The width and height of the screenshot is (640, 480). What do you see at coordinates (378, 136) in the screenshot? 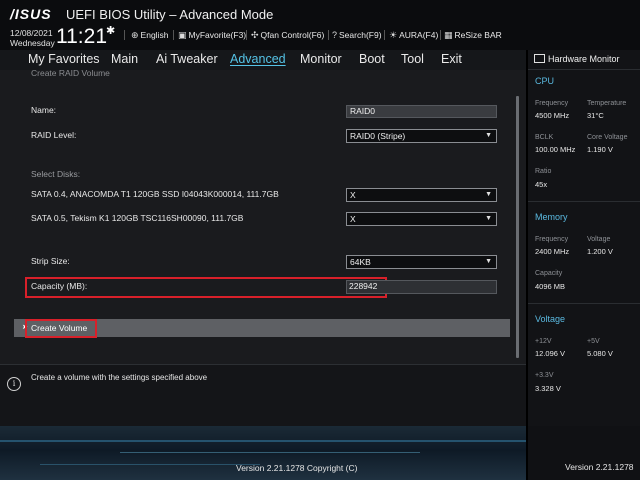
I see `raid-level-value: RAID0 (Stripe)` at bounding box center [378, 136].